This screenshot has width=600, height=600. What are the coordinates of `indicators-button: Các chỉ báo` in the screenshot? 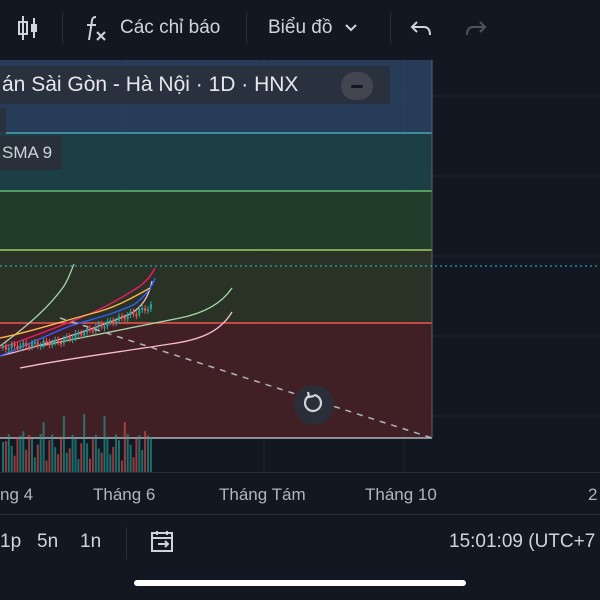 It's located at (152, 28).